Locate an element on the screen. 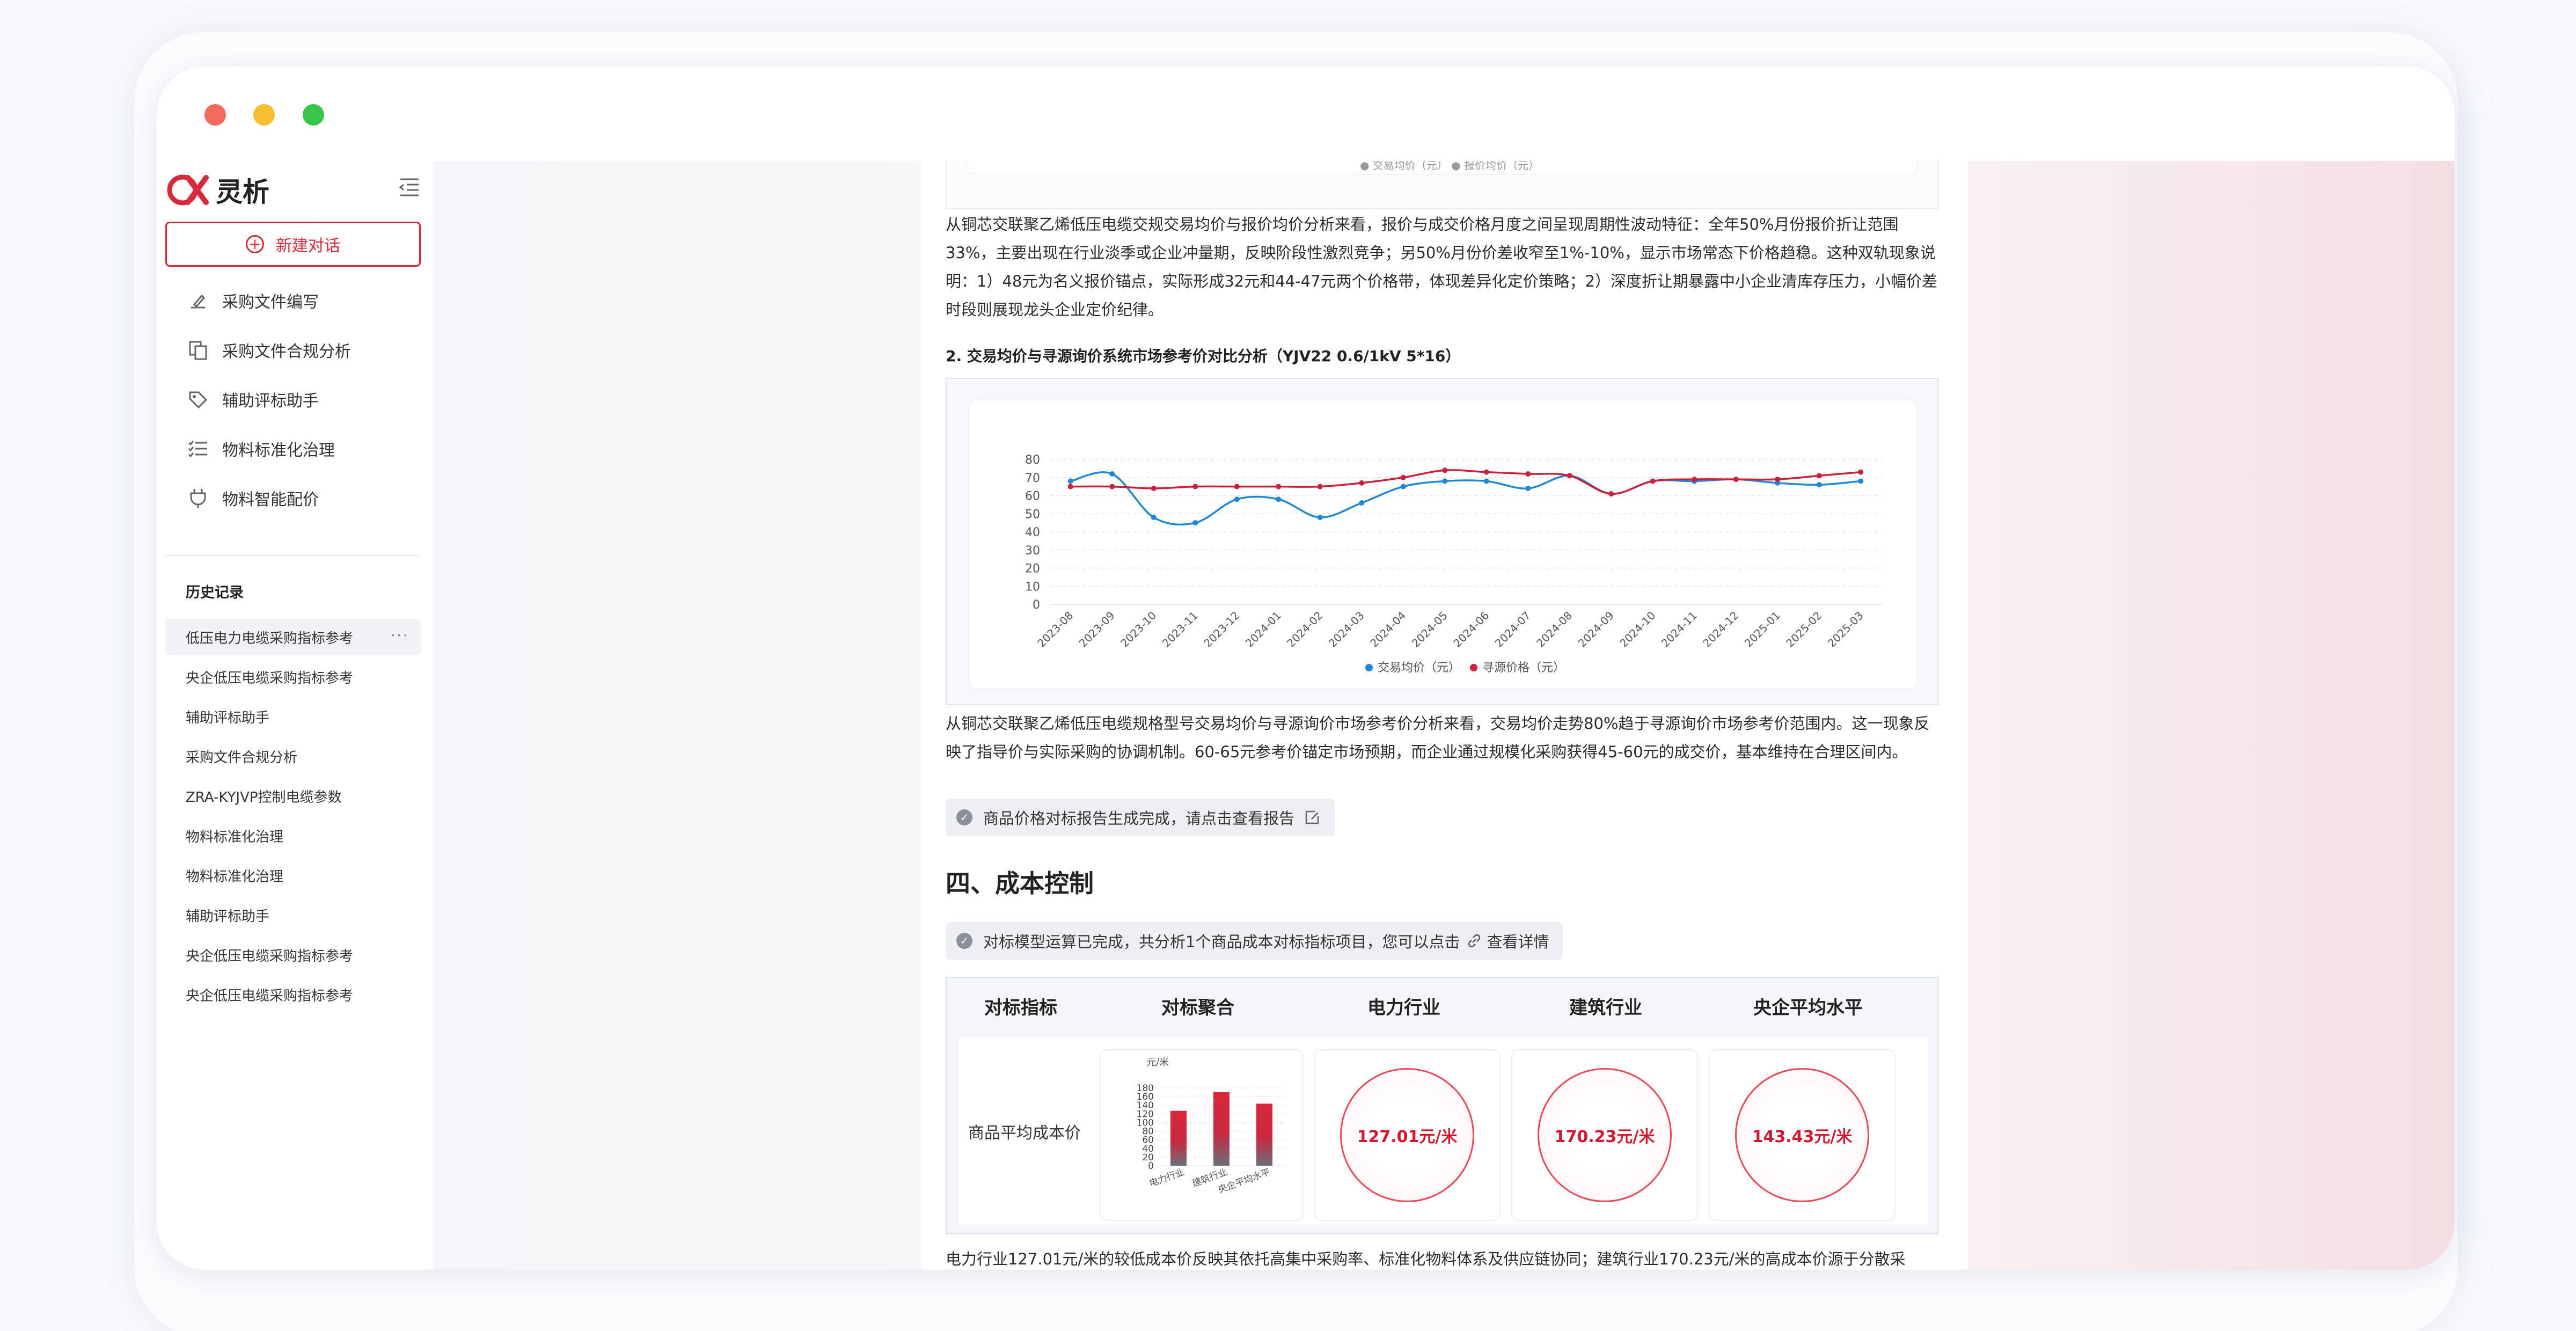 Image resolution: width=2576 pixels, height=1331 pixels. menu-item-label: 采购文件合规分析 is located at coordinates (286, 351).